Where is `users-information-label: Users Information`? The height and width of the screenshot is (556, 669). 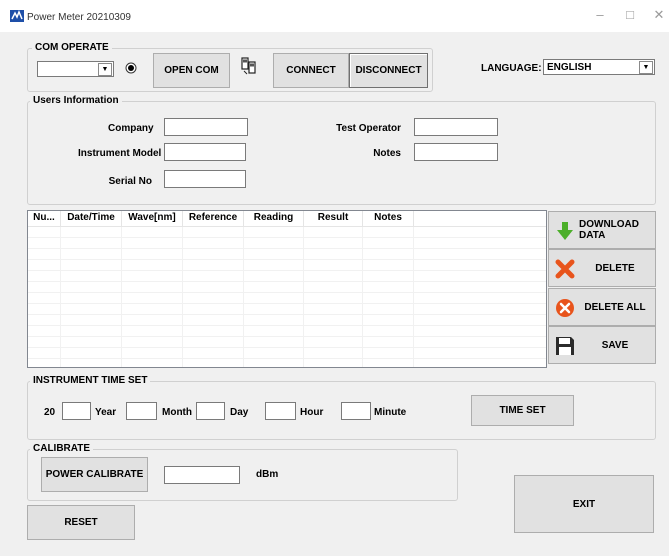 users-information-label: Users Information is located at coordinates (76, 100).